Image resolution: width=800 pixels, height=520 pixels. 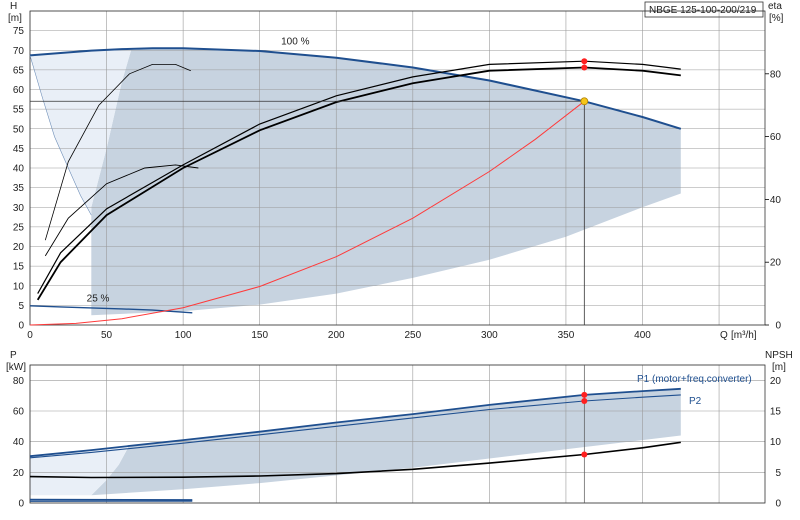 I want to click on head-tick-label: 45, so click(x=19, y=149).